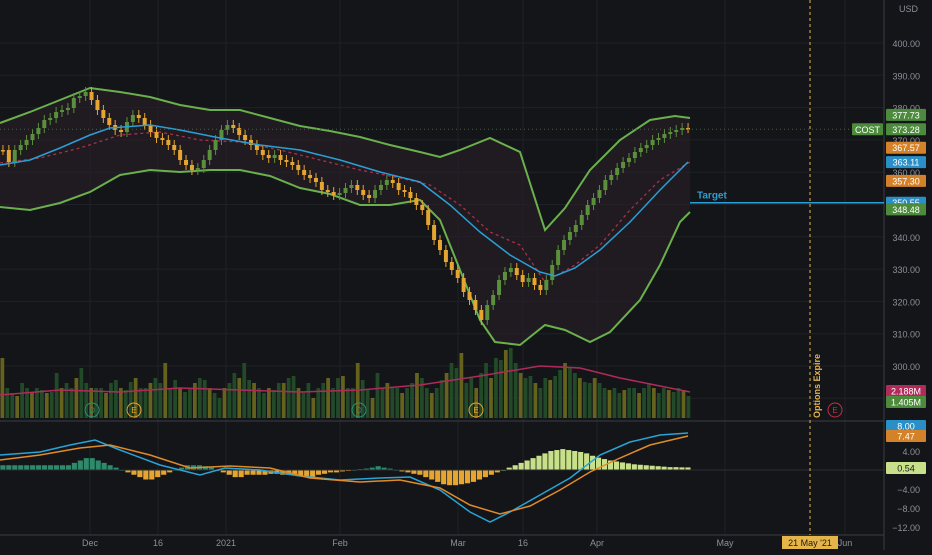 The image size is (932, 555). What do you see at coordinates (226, 543) in the screenshot?
I see `time-tick-label: 2021` at bounding box center [226, 543].